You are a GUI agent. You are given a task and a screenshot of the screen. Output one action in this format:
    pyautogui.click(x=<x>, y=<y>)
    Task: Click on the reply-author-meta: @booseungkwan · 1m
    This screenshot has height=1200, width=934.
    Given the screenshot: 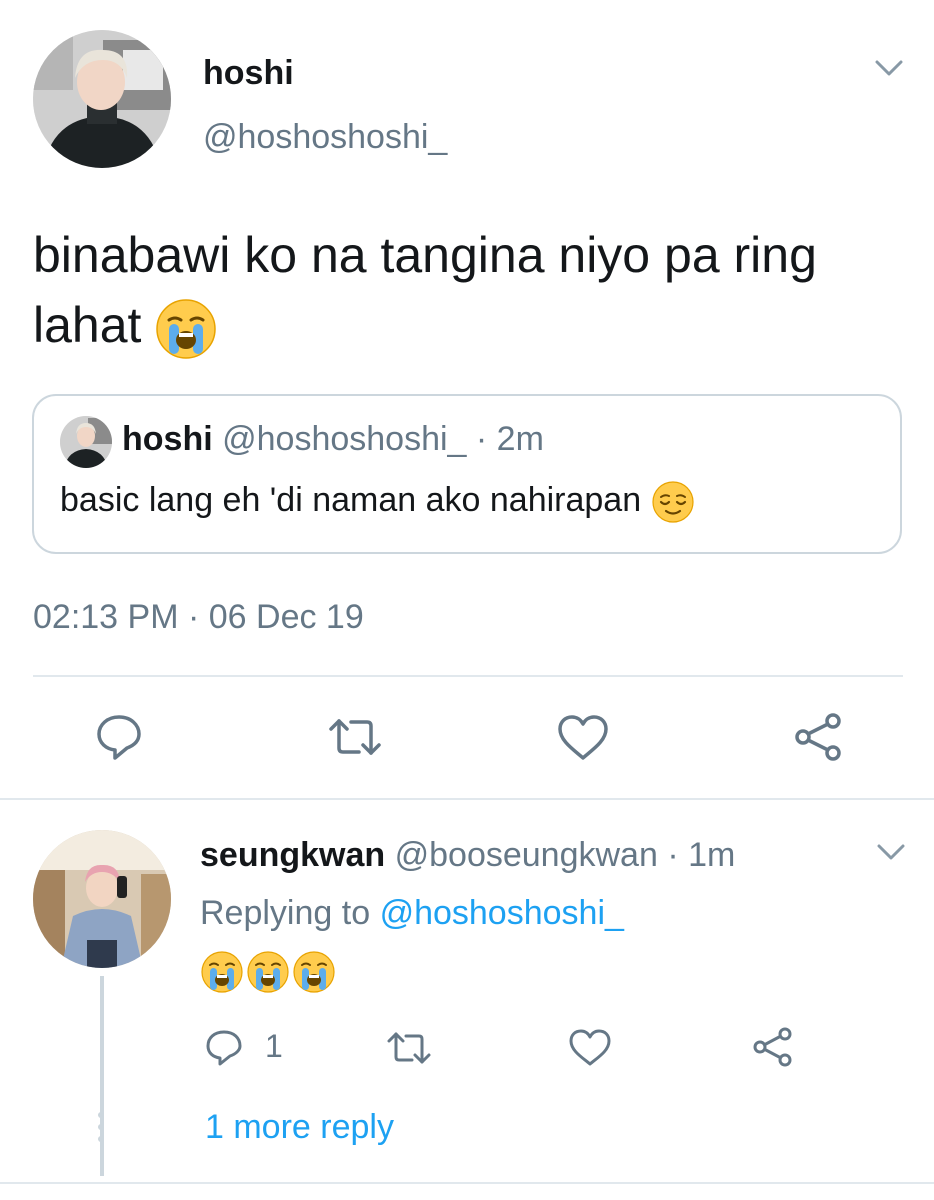 What is the action you would take?
    pyautogui.click(x=565, y=855)
    